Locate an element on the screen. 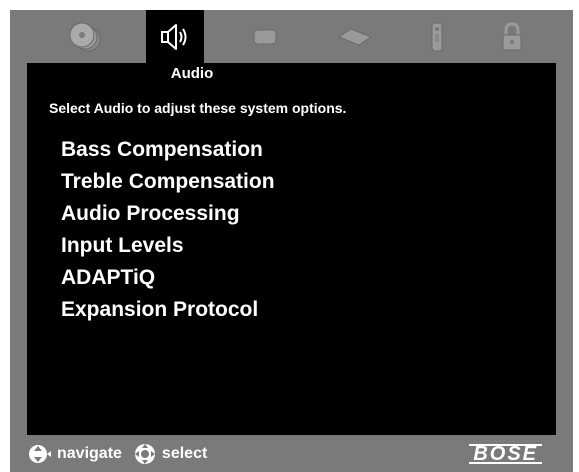 The width and height of the screenshot is (579, 472). tab-audio is located at coordinates (175, 36).